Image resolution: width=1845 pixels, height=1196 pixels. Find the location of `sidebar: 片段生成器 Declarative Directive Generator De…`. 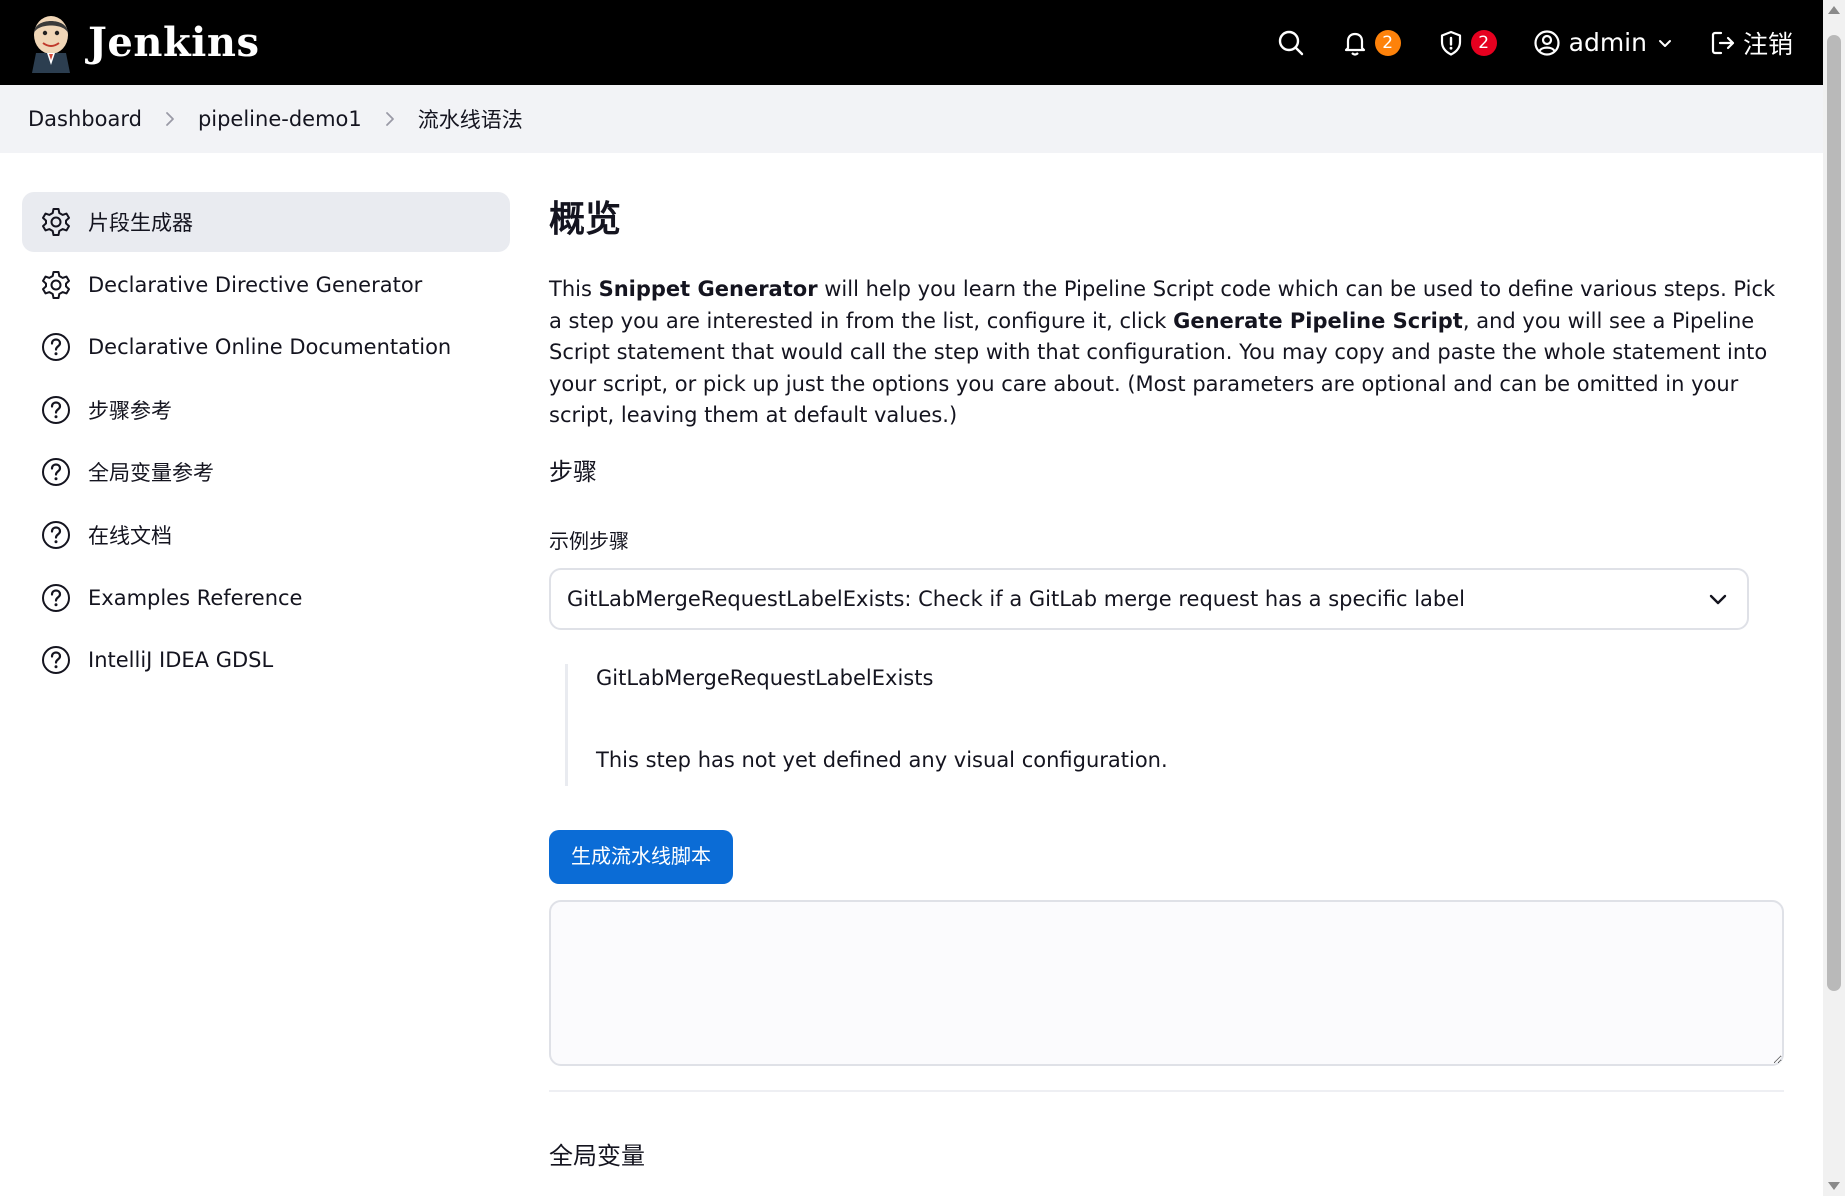

sidebar: 片段生成器 Declarative Directive Generator De… is located at coordinates (266, 442).